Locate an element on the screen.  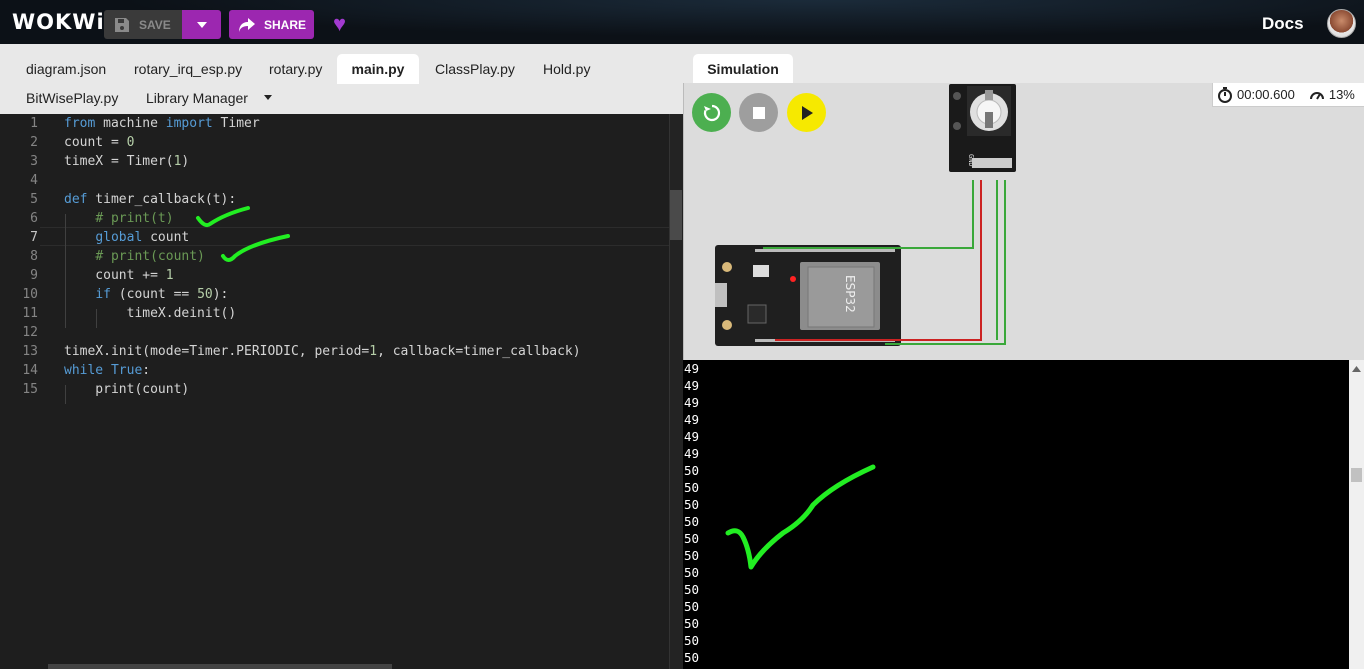
code-line: 5 def timer_callback(t): is located at coordinates (133, 199).